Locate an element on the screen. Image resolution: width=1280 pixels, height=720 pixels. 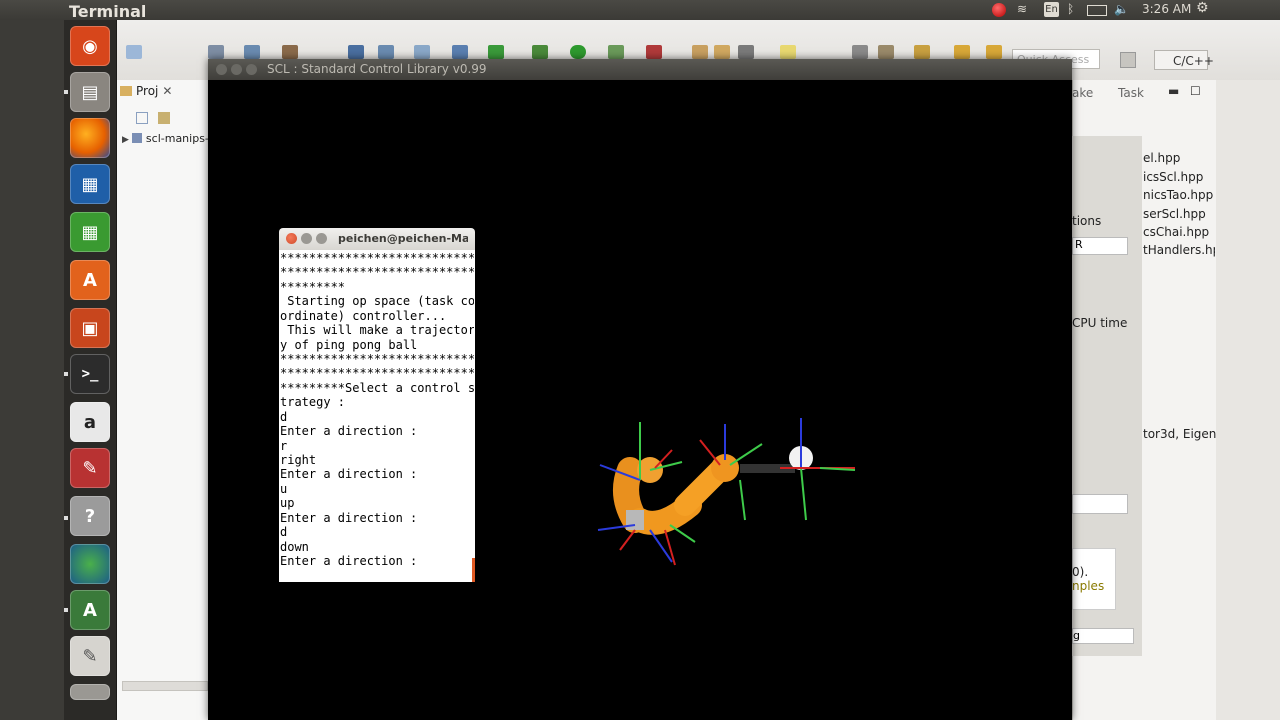
terminal-scrollbar is located at coordinates (473, 570).